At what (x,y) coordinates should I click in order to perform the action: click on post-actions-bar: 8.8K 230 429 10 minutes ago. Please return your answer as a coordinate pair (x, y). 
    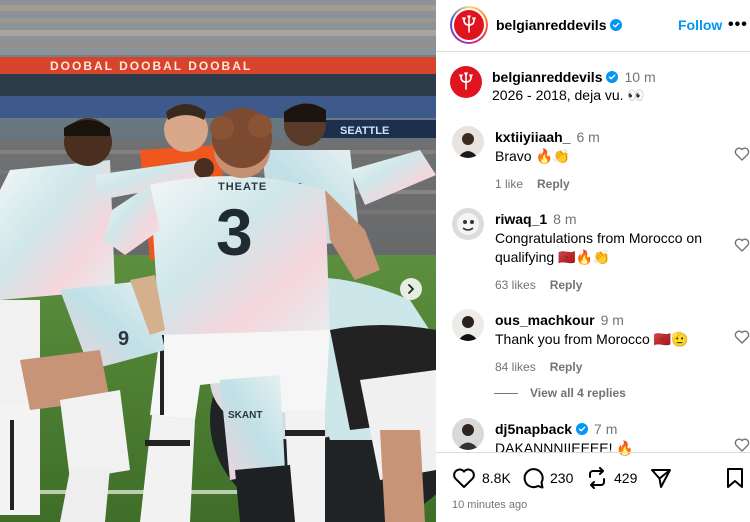
    Looking at the image, I should click on (593, 487).